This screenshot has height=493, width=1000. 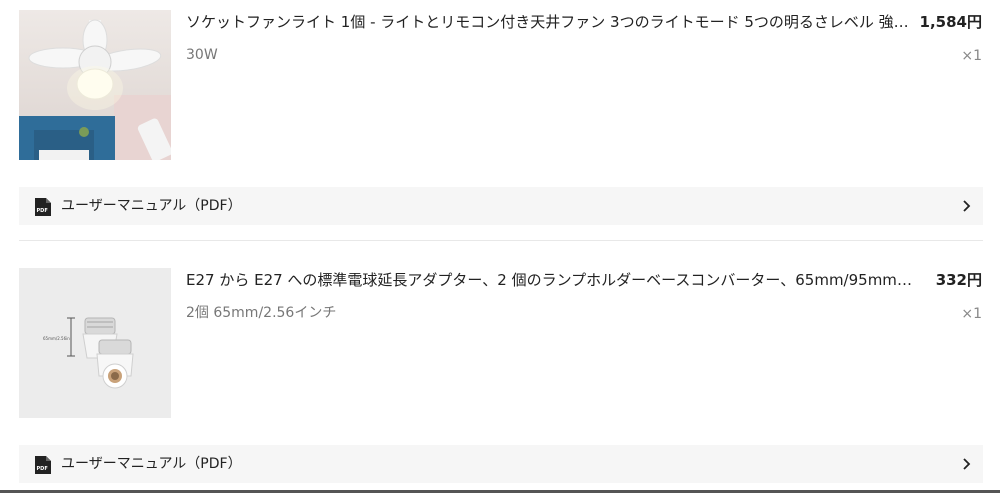 What do you see at coordinates (202, 55) in the screenshot?
I see `product-variant: 30W` at bounding box center [202, 55].